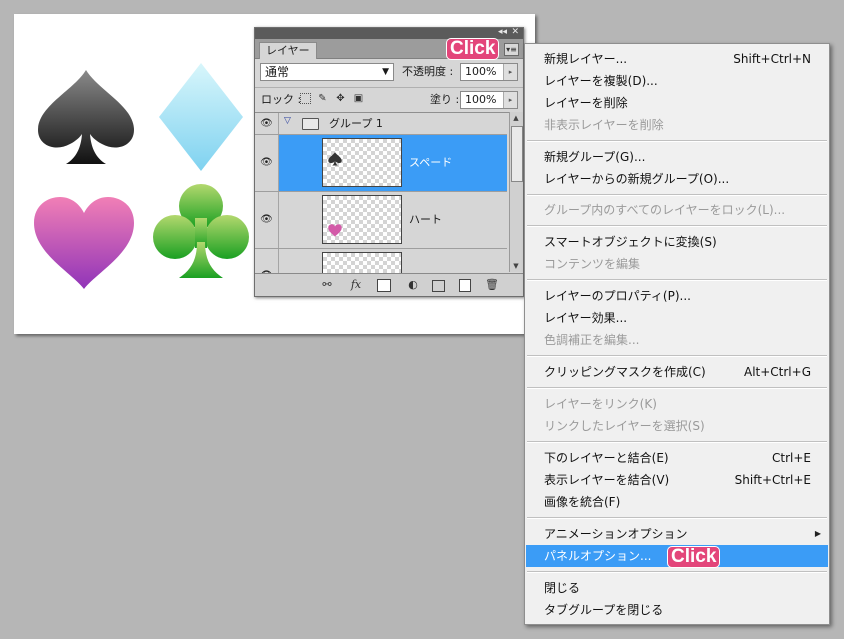 The image size is (844, 639). What do you see at coordinates (510, 72) in the screenshot?
I see `opacity-stepper-icon: ▸` at bounding box center [510, 72].